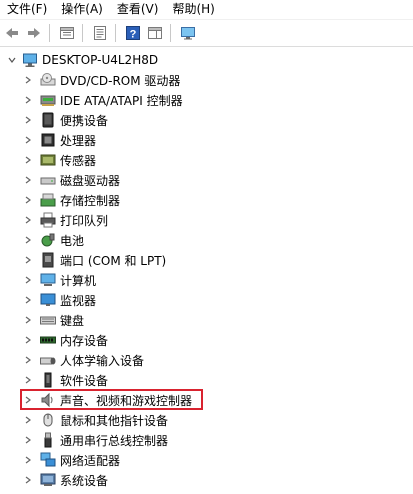 The height and width of the screenshot is (494, 413). What do you see at coordinates (206, 320) in the screenshot?
I see `tree-item-keyboard: 键盘` at bounding box center [206, 320].